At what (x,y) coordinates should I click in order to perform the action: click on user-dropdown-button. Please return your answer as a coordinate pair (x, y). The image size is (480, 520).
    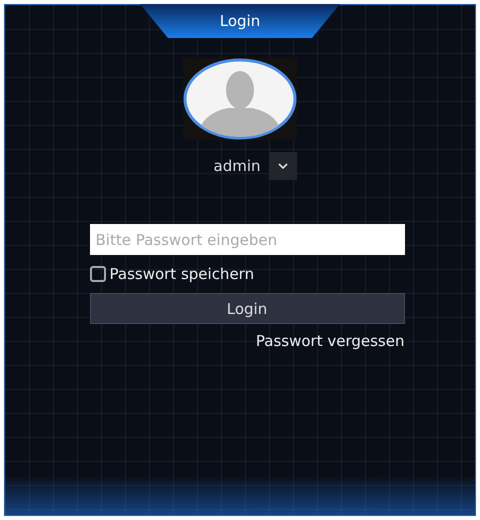
    Looking at the image, I should click on (282, 166).